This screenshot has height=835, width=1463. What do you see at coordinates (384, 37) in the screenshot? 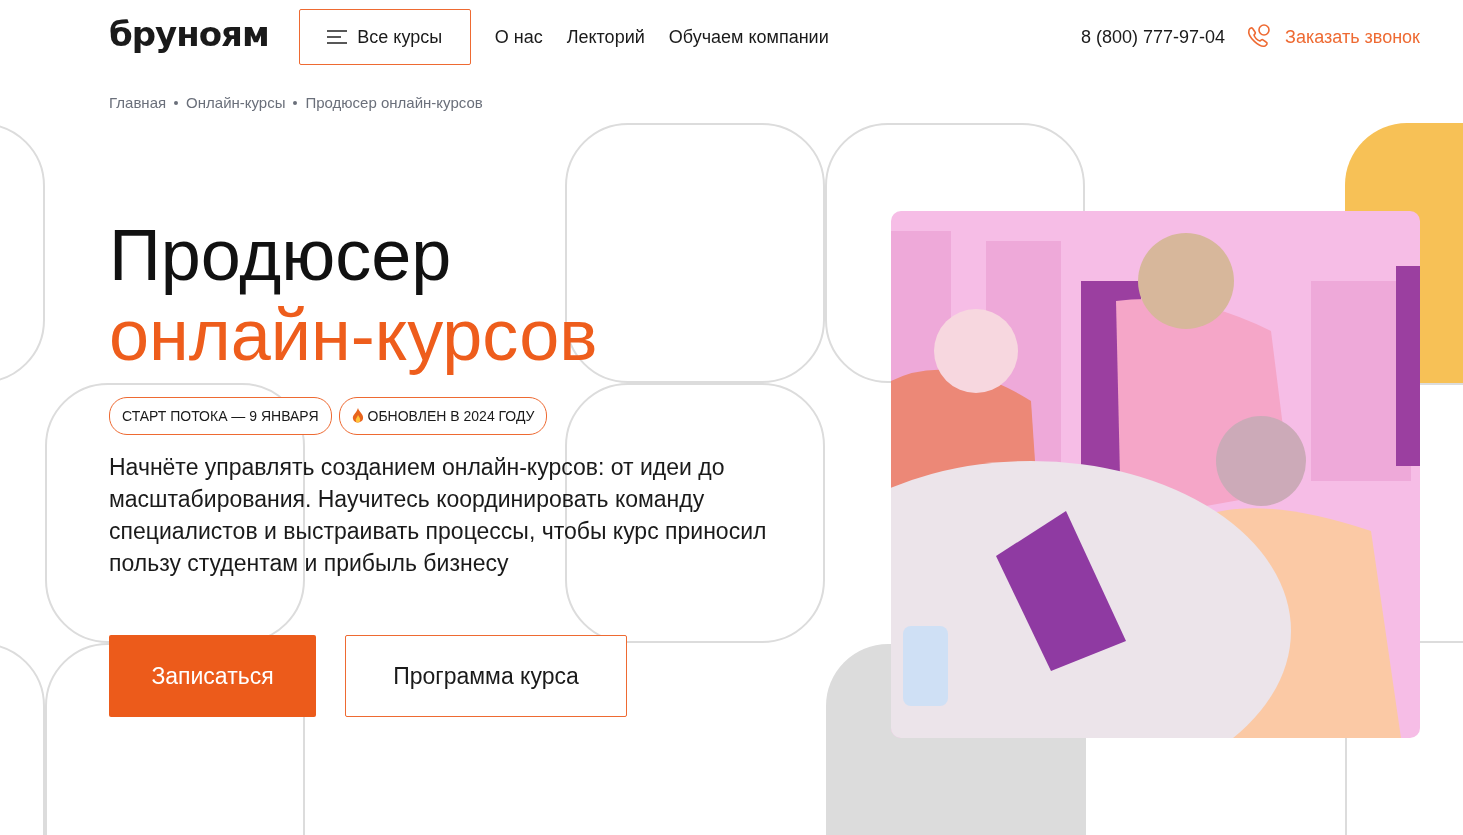
I see `all-courses-button: Все курсы` at bounding box center [384, 37].